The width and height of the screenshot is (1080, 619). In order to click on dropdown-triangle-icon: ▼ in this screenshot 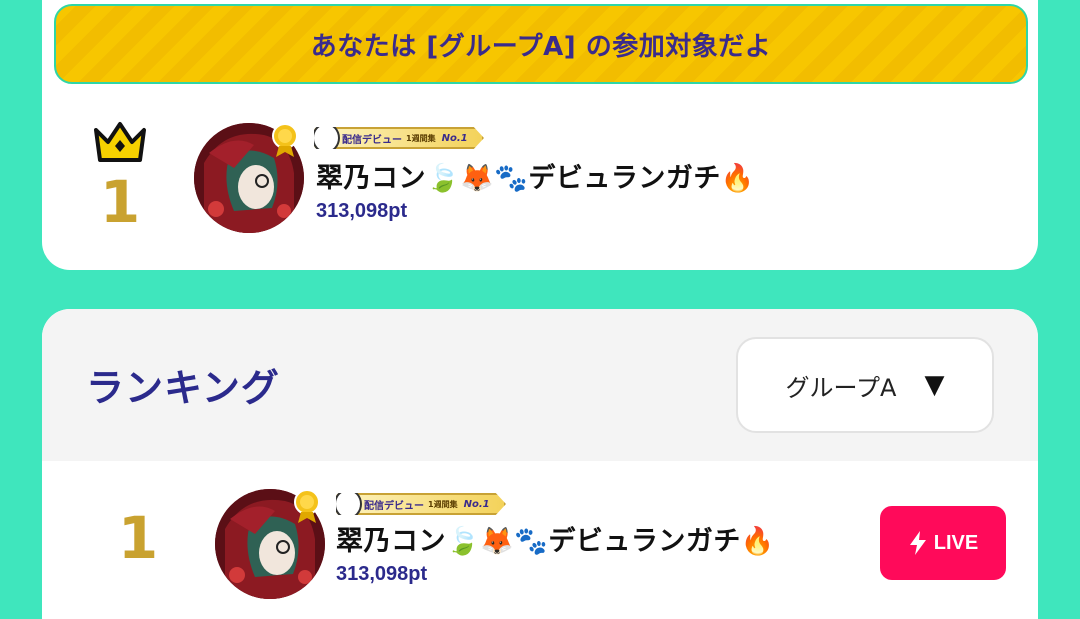, I will do `click(934, 385)`.